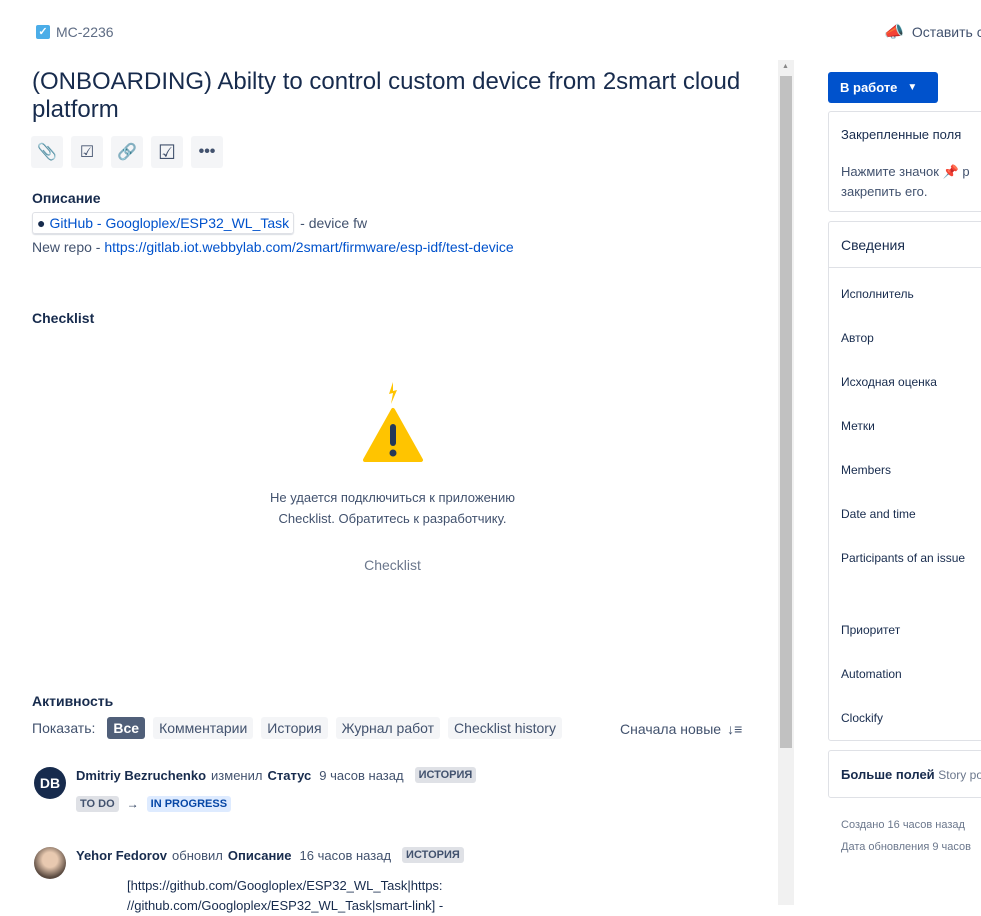 The width and height of the screenshot is (981, 916). What do you see at coordinates (785, 66) in the screenshot?
I see `scroll-up-icon: ▲` at bounding box center [785, 66].